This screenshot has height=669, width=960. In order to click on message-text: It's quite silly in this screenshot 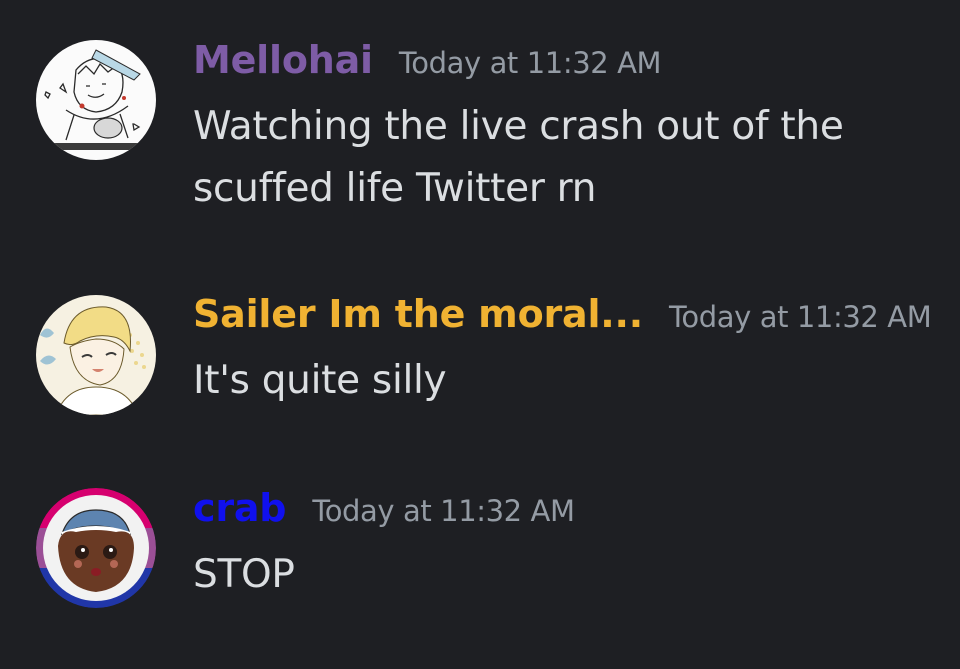, I will do `click(320, 380)`.